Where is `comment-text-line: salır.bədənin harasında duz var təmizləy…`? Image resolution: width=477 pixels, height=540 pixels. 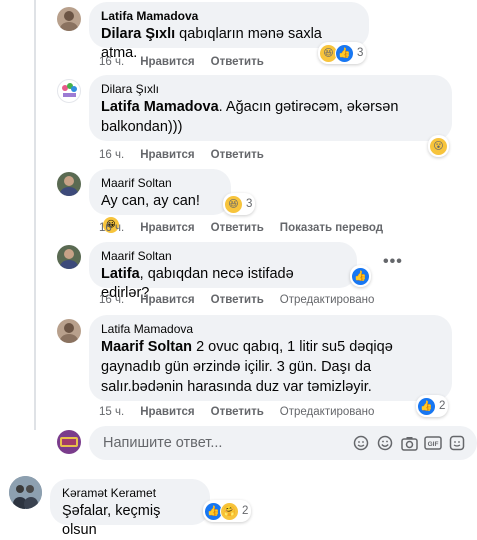 comment-text-line: salır.bədənin harasında duz var təmizləy… is located at coordinates (236, 387).